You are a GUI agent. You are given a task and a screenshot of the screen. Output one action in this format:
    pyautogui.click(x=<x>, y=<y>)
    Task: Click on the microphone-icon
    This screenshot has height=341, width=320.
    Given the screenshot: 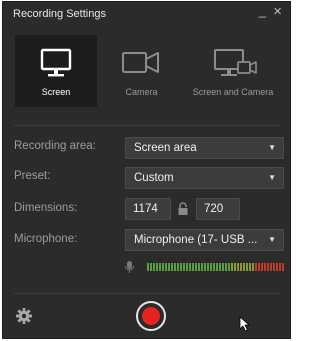 What is the action you would take?
    pyautogui.click(x=129, y=267)
    